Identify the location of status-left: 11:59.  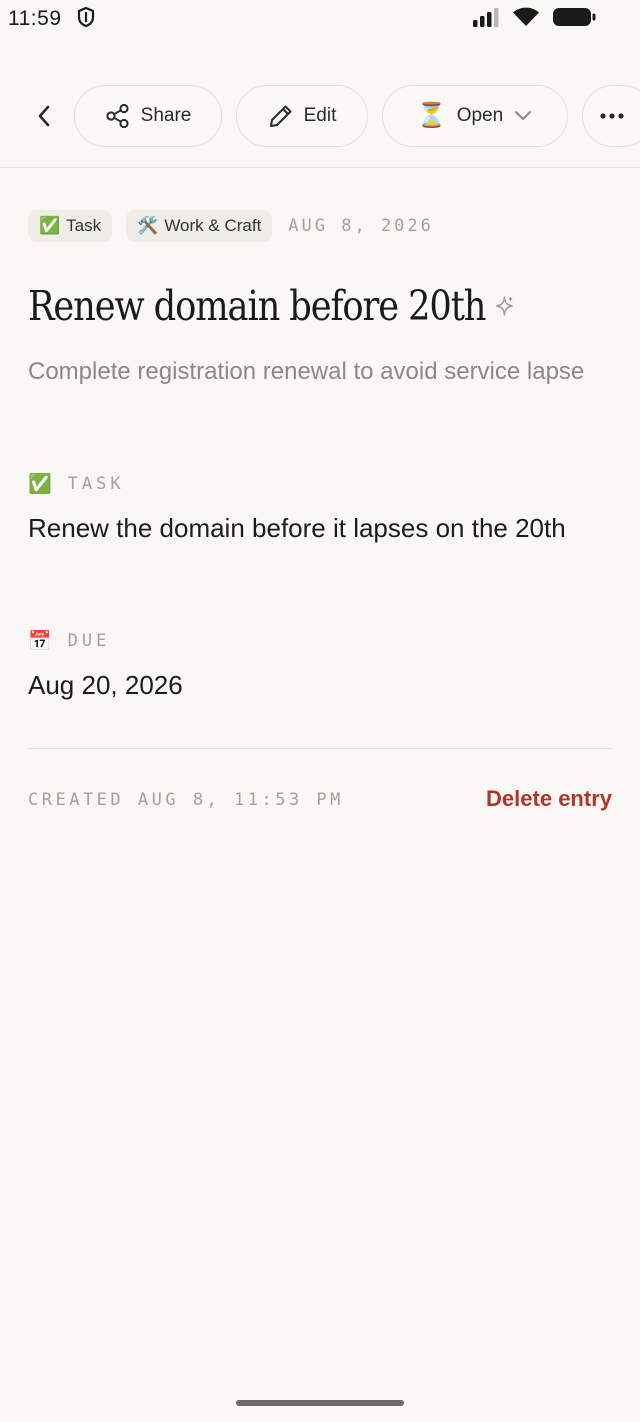
(52, 19).